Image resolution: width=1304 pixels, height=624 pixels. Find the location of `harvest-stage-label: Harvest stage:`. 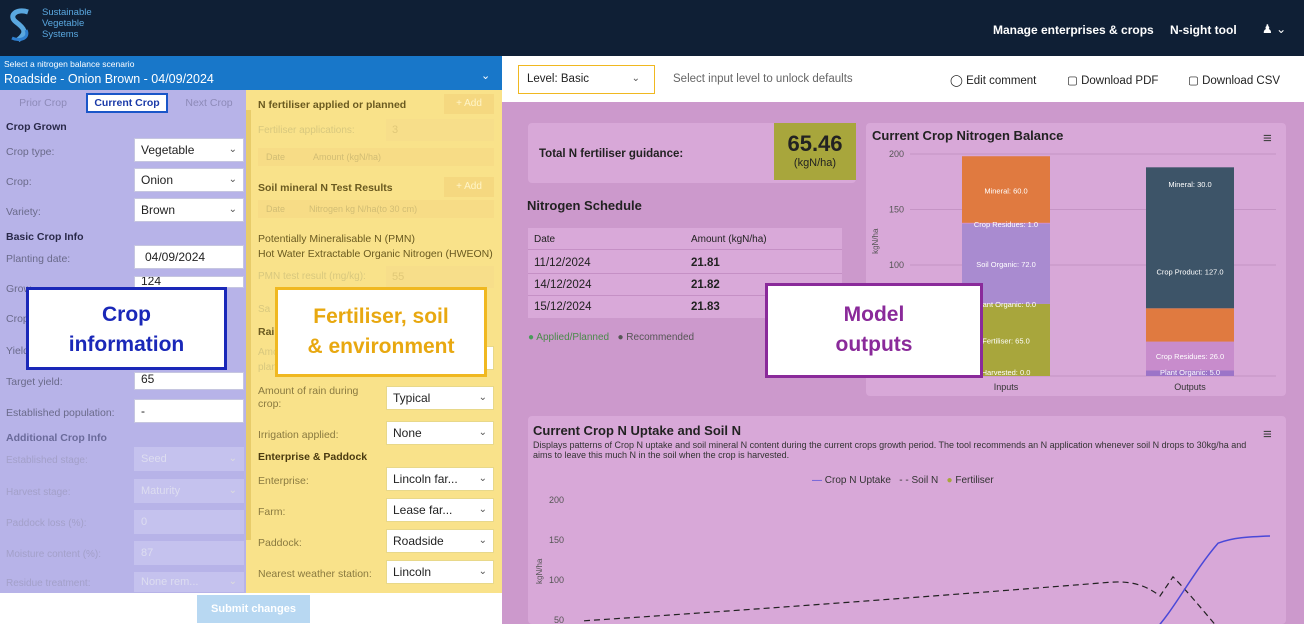

harvest-stage-label: Harvest stage: is located at coordinates (38, 492).